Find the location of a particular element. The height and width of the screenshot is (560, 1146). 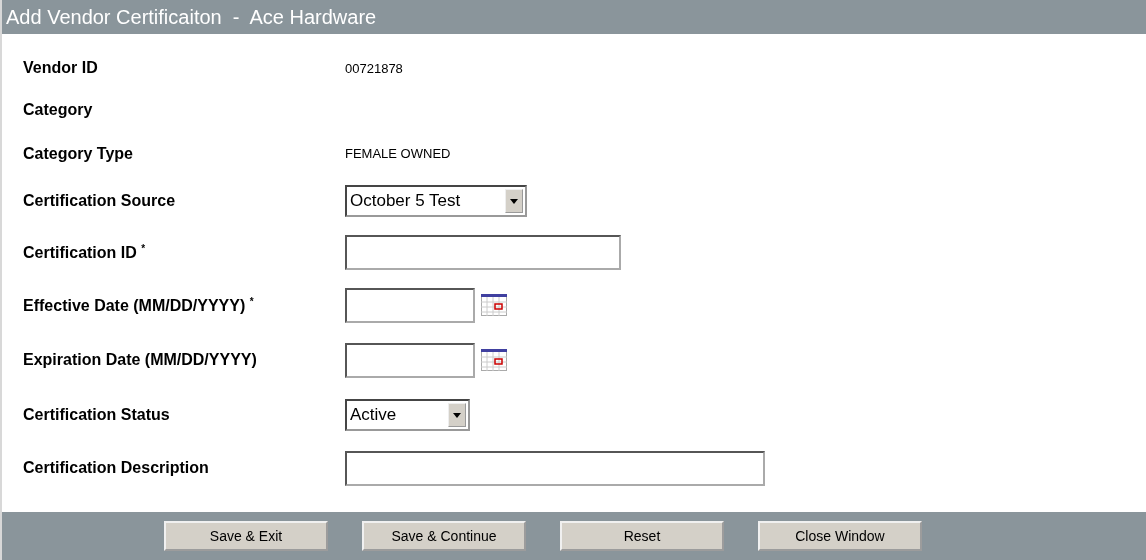

window-title: Add Vendor Certificaiton - Ace Hardware is located at coordinates (574, 17).